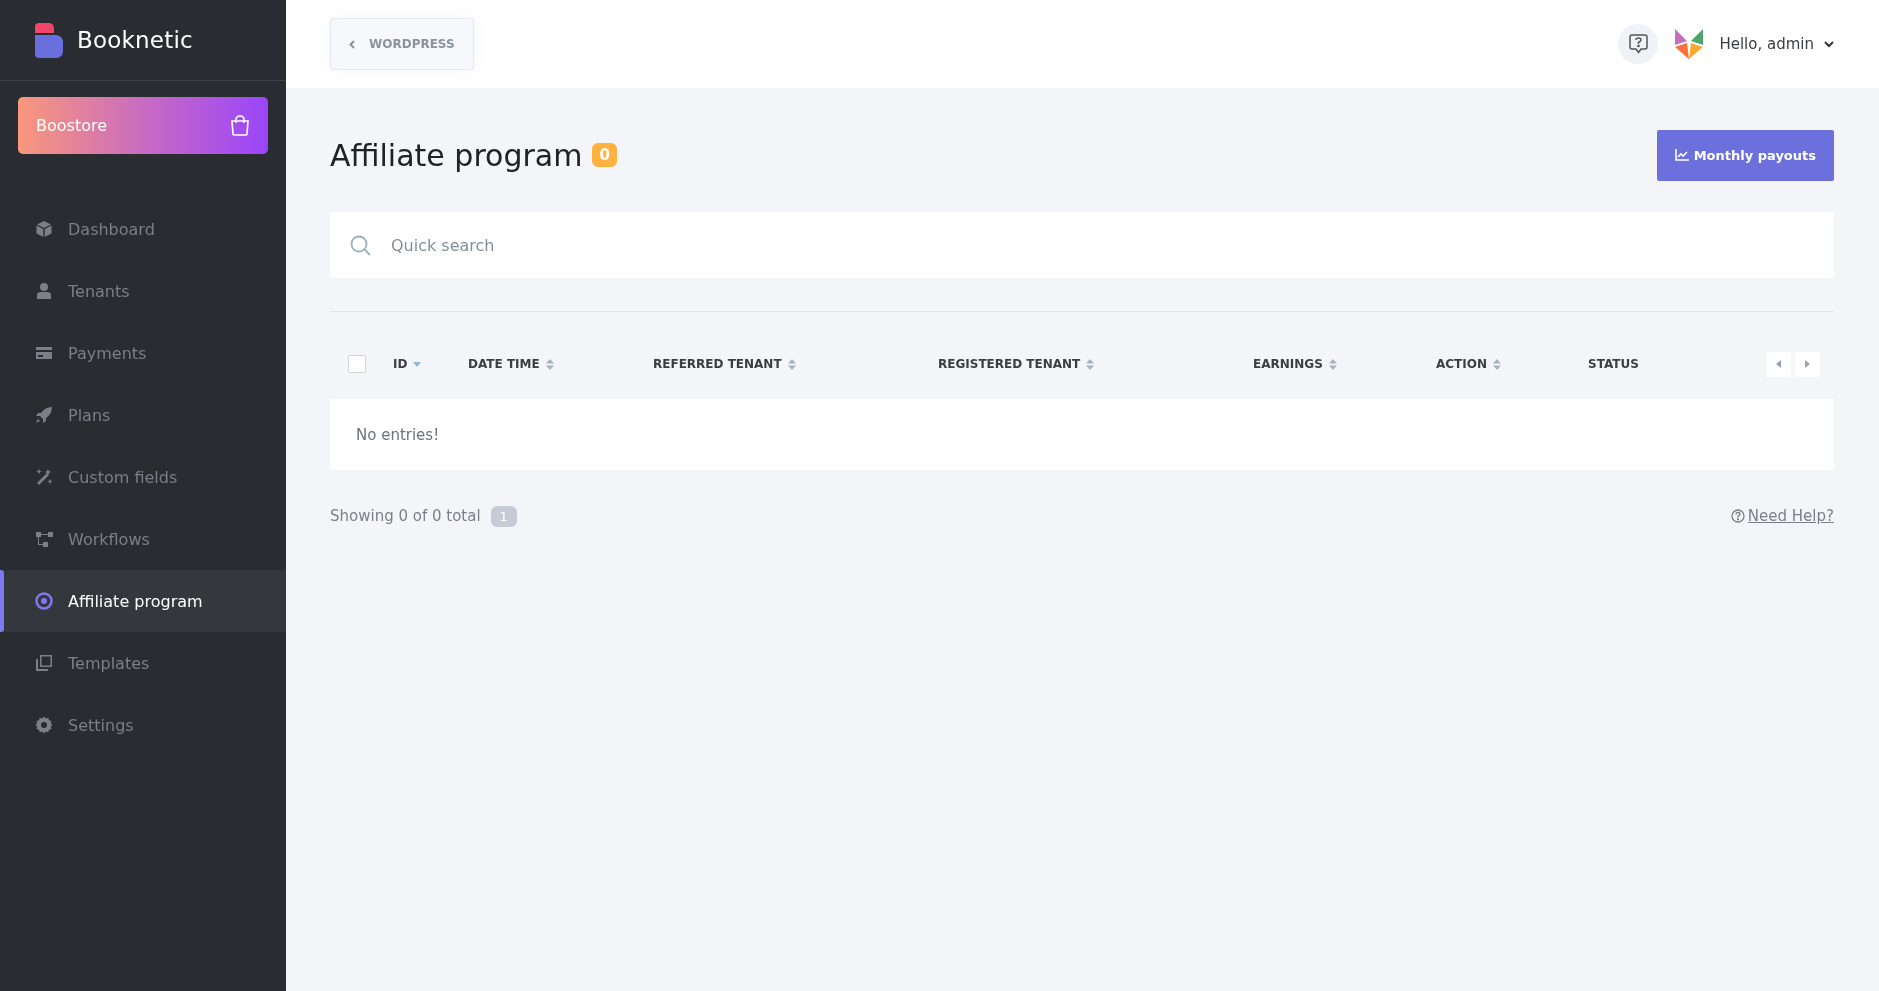 This screenshot has width=1879, height=991. I want to click on sidebar-item: Templates, so click(143, 663).